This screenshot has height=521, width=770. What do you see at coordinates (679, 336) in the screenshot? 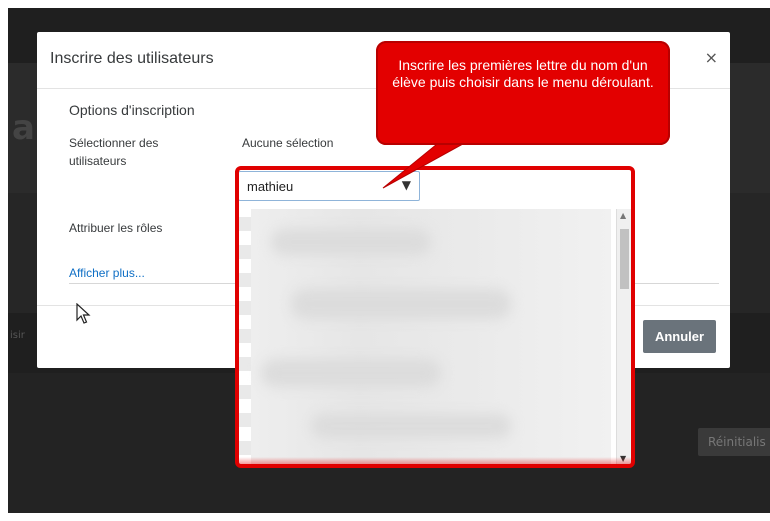
I see `cancel-button: Annuler` at bounding box center [679, 336].